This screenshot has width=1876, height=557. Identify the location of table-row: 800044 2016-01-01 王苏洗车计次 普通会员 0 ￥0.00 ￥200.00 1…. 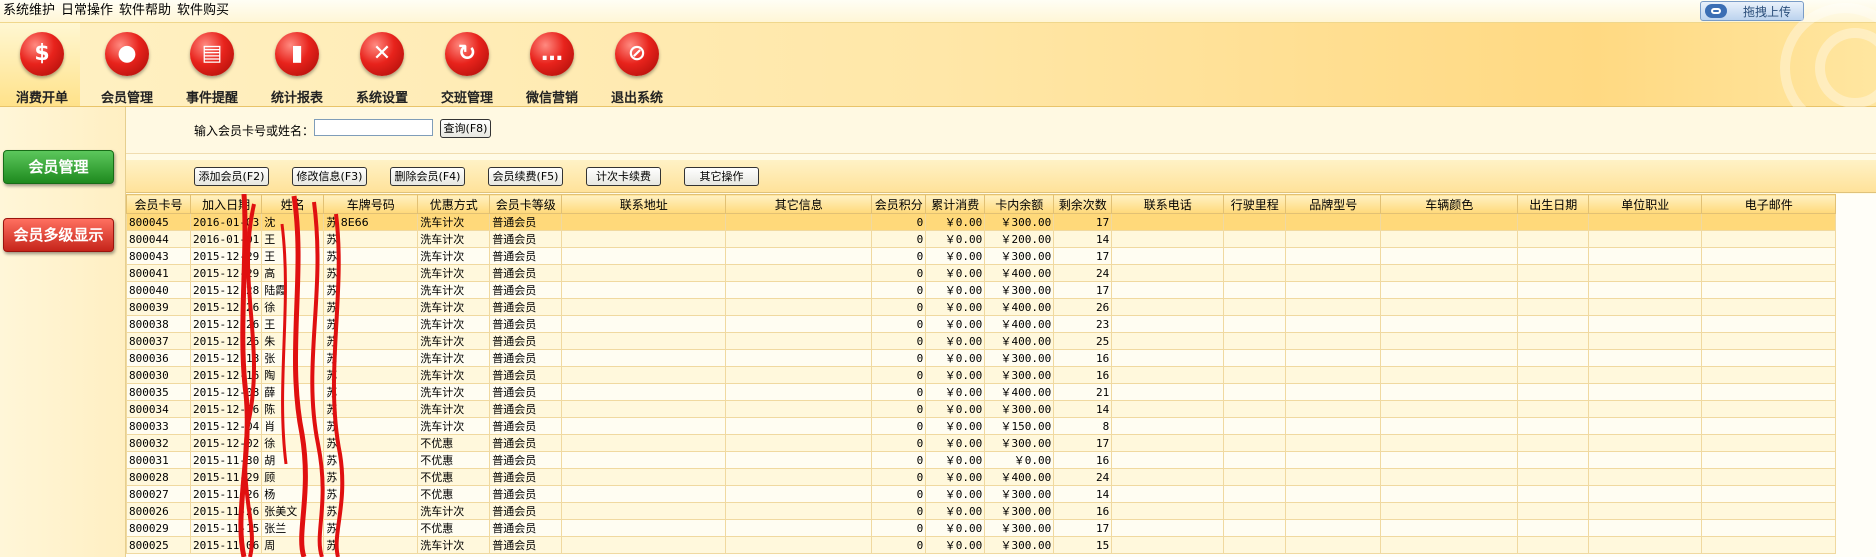
(981, 239).